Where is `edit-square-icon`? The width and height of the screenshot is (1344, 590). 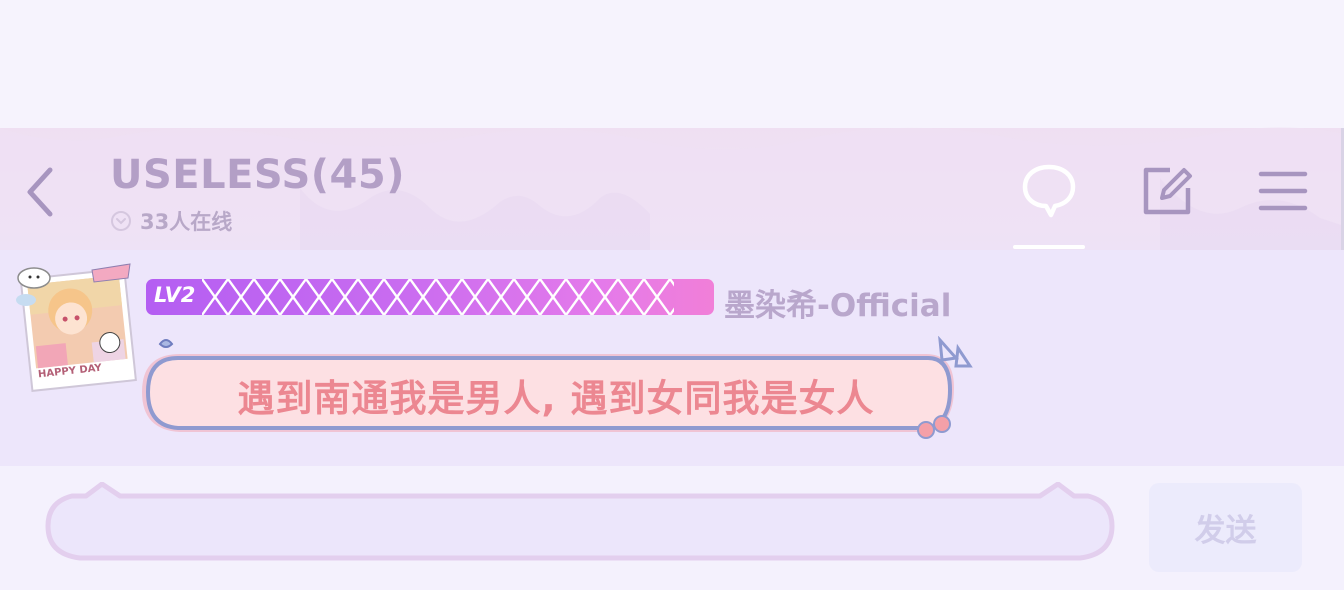 edit-square-icon is located at coordinates (1167, 191).